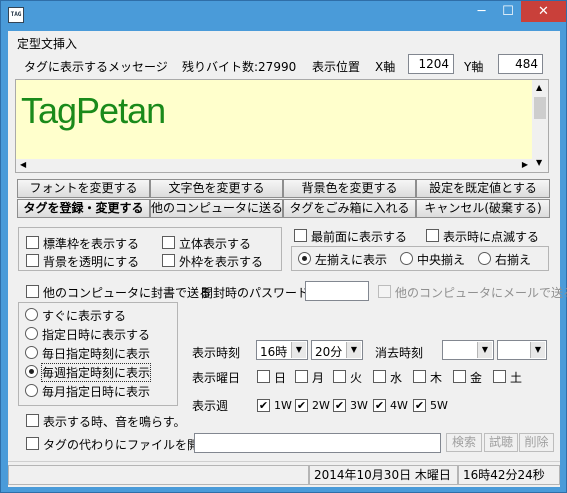 The height and width of the screenshot is (493, 567). Describe the element at coordinates (168, 260) in the screenshot. I see `outer-frame-checkbox` at that location.